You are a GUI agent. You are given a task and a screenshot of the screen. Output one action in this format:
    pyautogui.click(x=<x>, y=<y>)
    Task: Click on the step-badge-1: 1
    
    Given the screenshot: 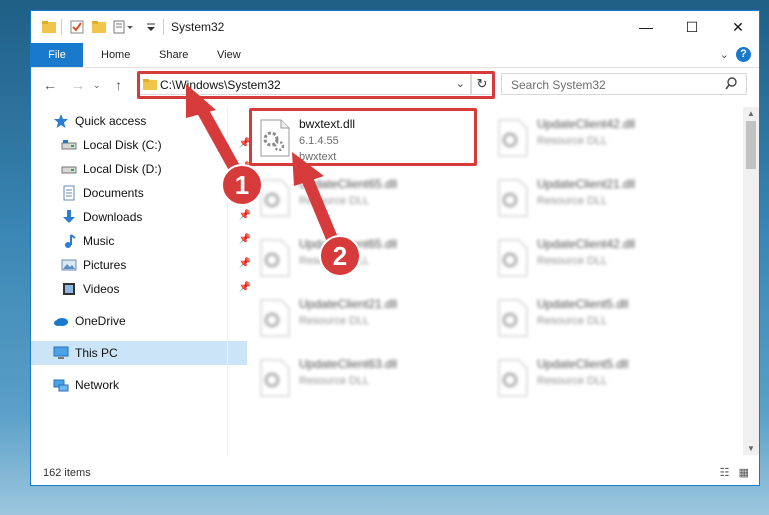 What is the action you would take?
    pyautogui.click(x=242, y=185)
    